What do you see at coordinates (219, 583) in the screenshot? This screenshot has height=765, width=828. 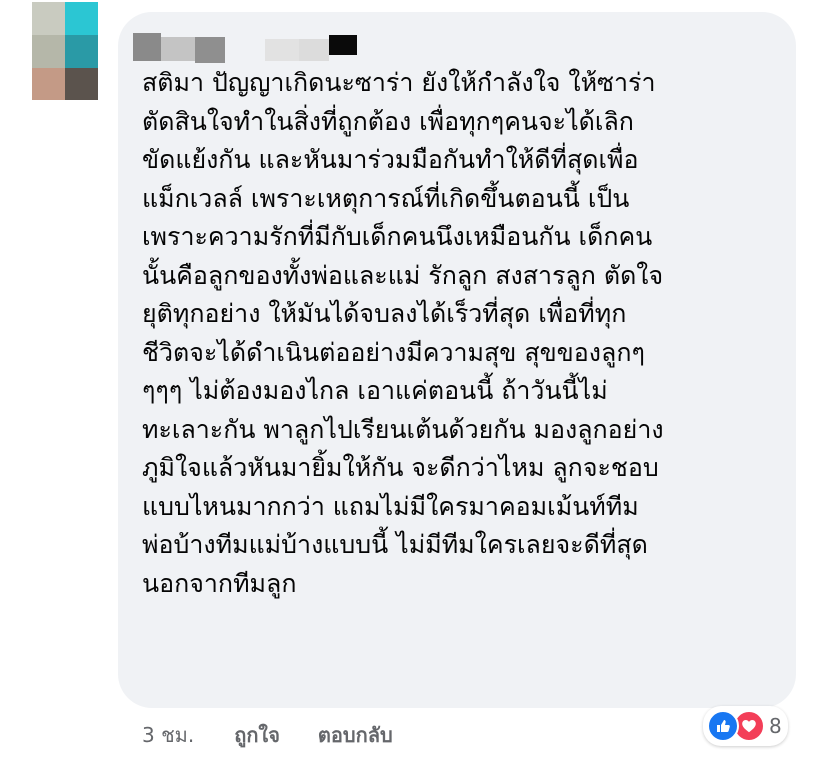 I see `comment-line: นอกจากทีมลูก` at bounding box center [219, 583].